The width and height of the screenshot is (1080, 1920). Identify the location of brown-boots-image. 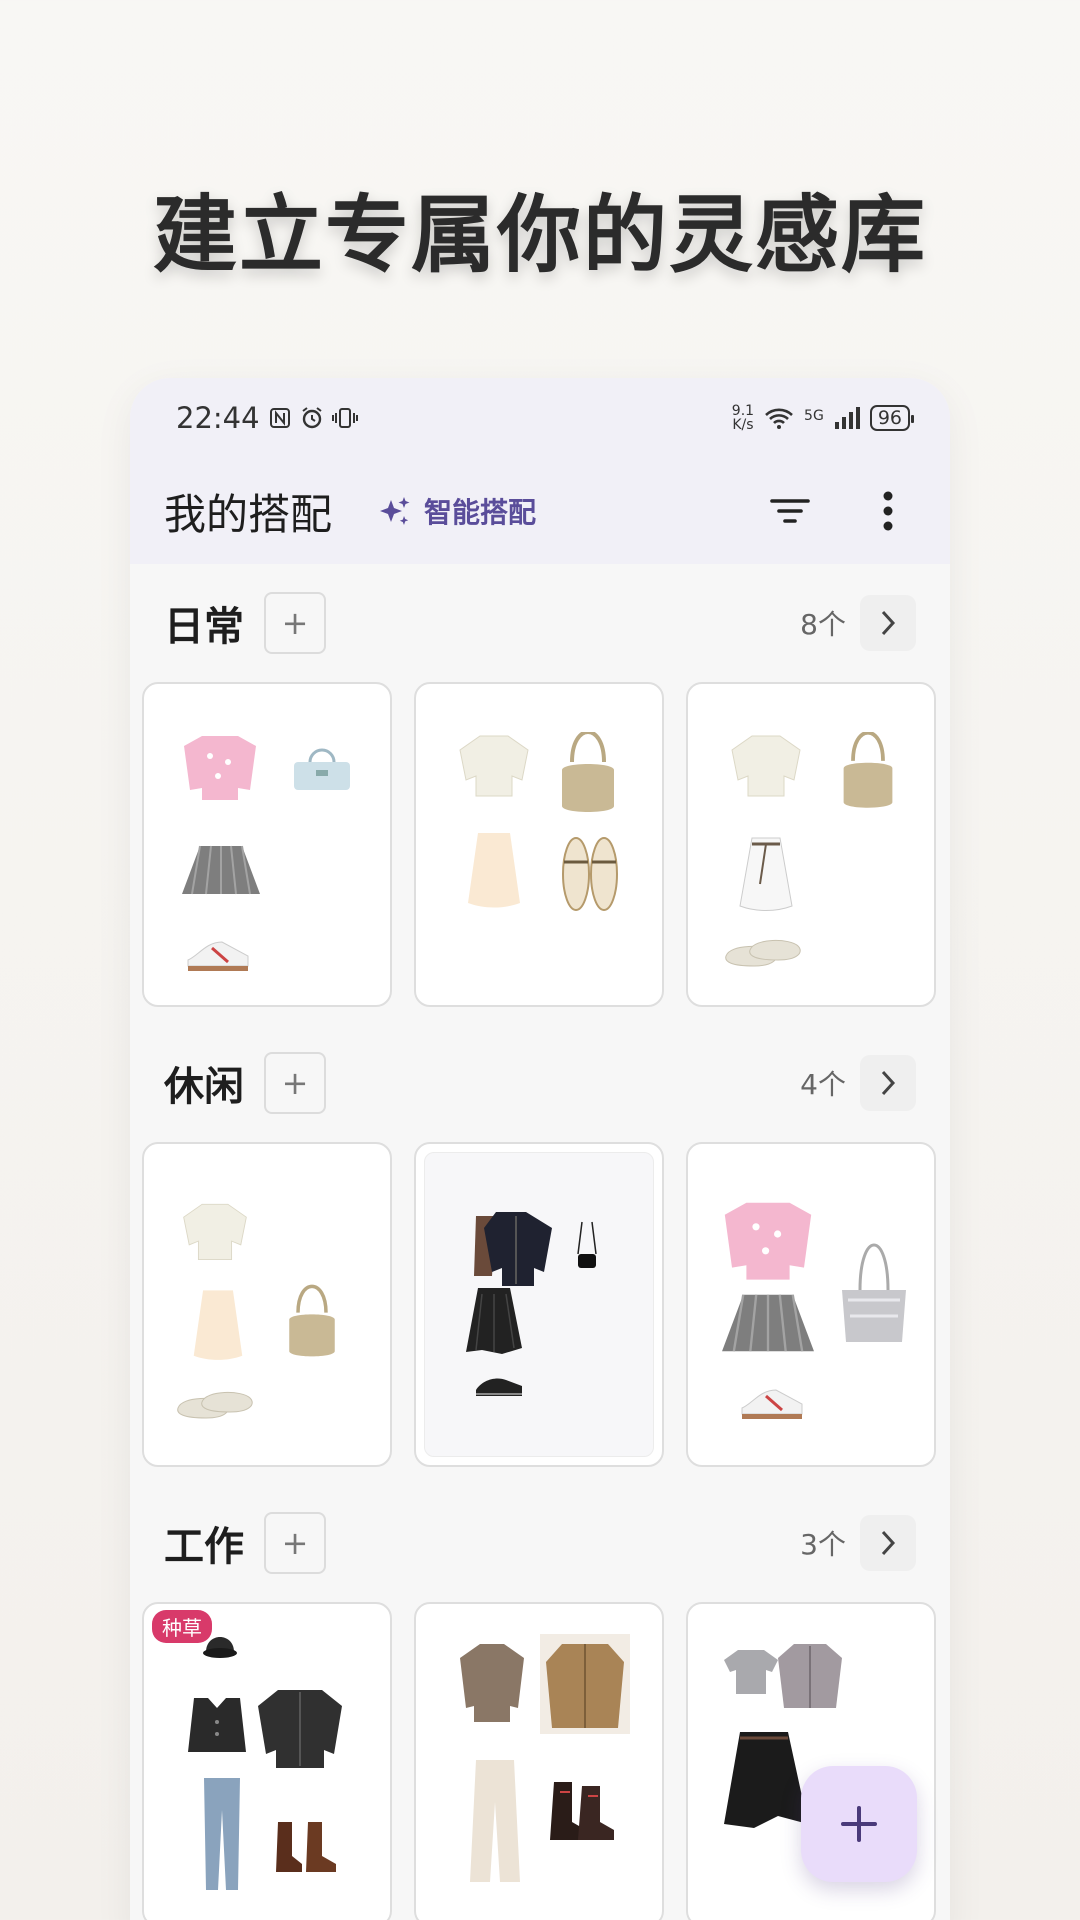
(306, 1847).